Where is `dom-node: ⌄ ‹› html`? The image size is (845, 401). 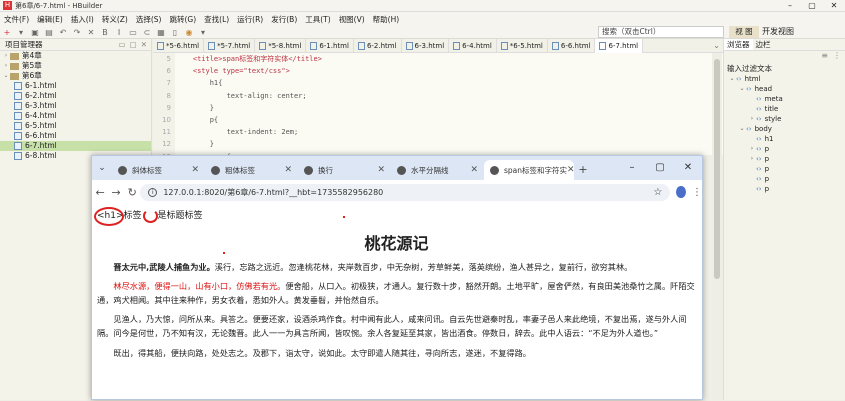
dom-node: ⌄ ‹› html is located at coordinates (784, 79).